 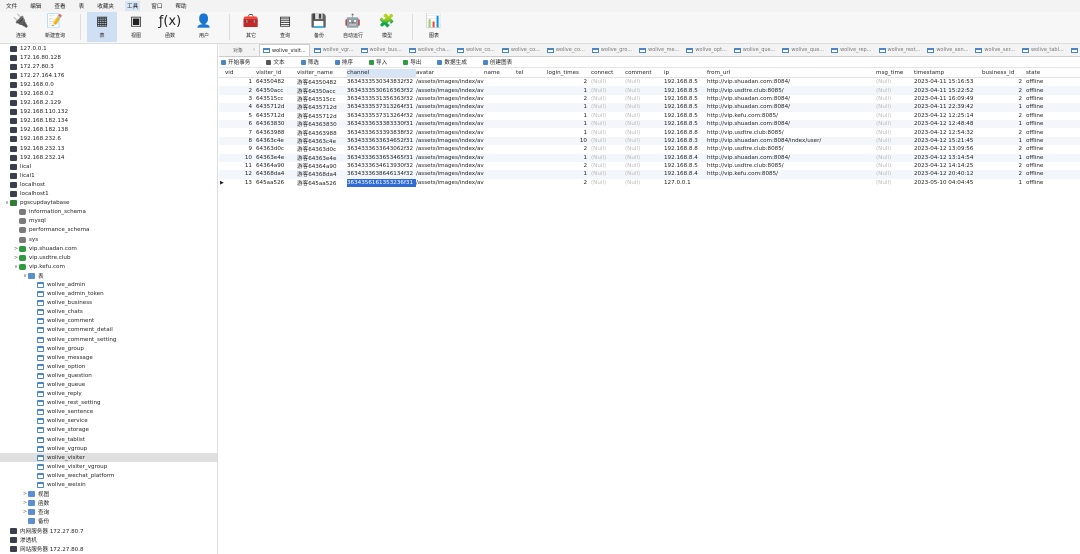 I want to click on table-cell: 5, so click(x=238, y=116).